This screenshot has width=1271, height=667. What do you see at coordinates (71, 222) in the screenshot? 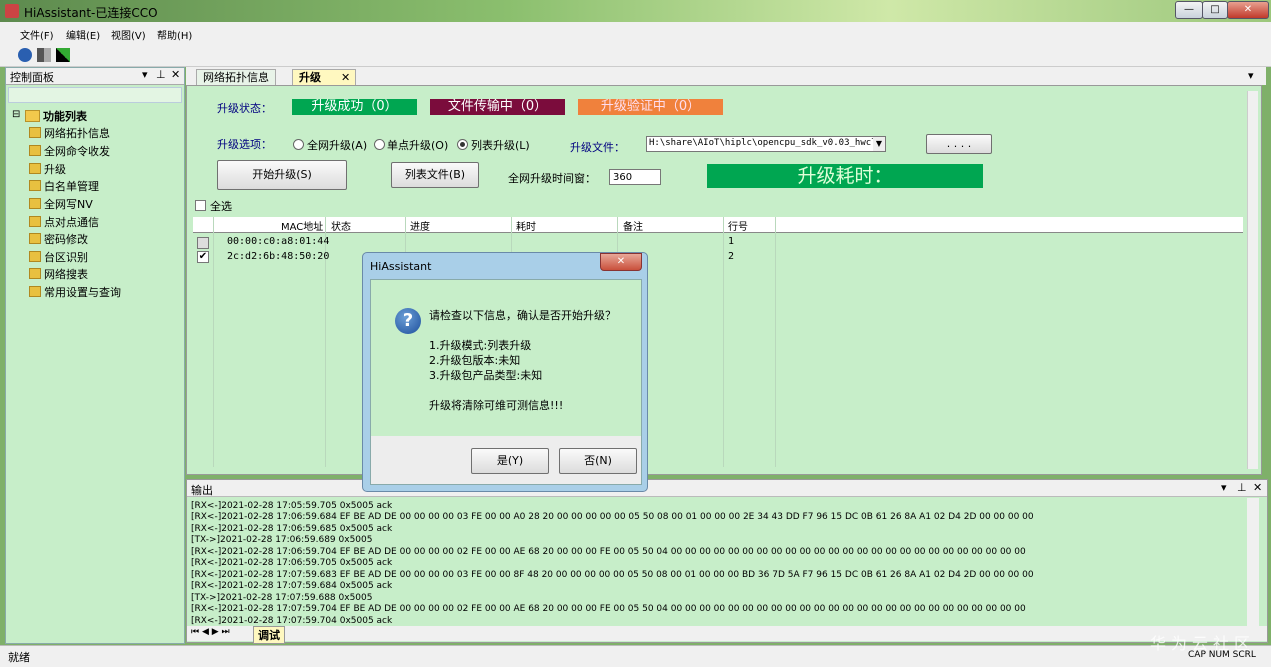
I see `tree-item-label: 点对点通信` at bounding box center [71, 222].